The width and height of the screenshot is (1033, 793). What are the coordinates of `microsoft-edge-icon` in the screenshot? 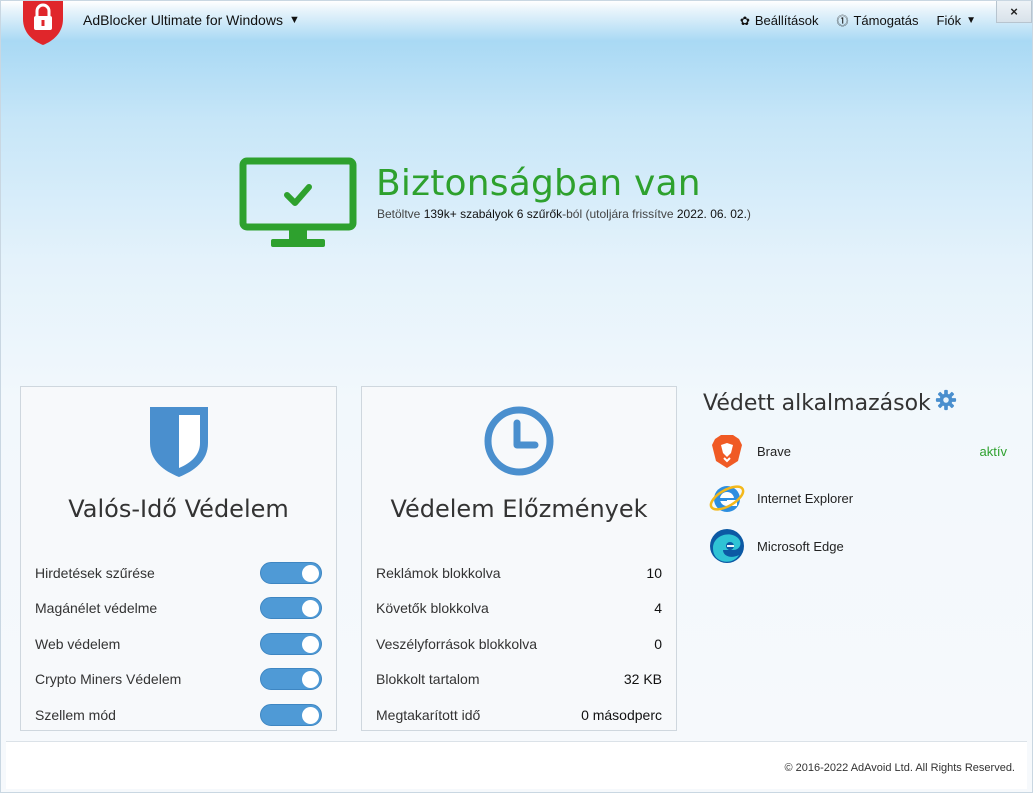 It's located at (727, 546).